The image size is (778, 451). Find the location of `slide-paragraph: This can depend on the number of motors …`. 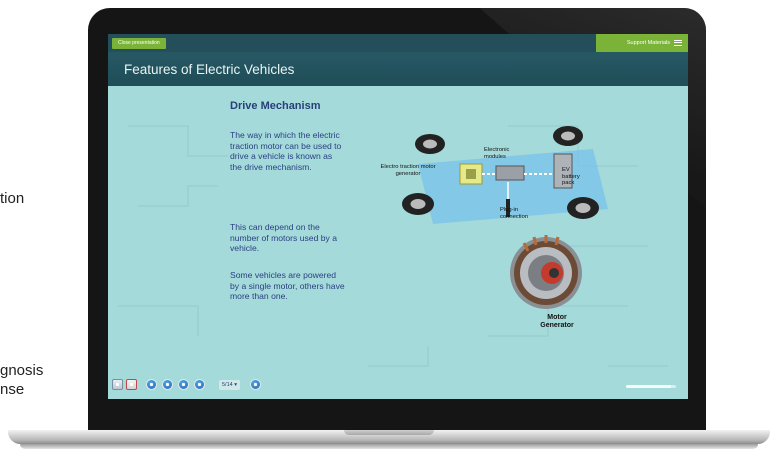

slide-paragraph: This can depend on the number of motors … is located at coordinates (283, 237).